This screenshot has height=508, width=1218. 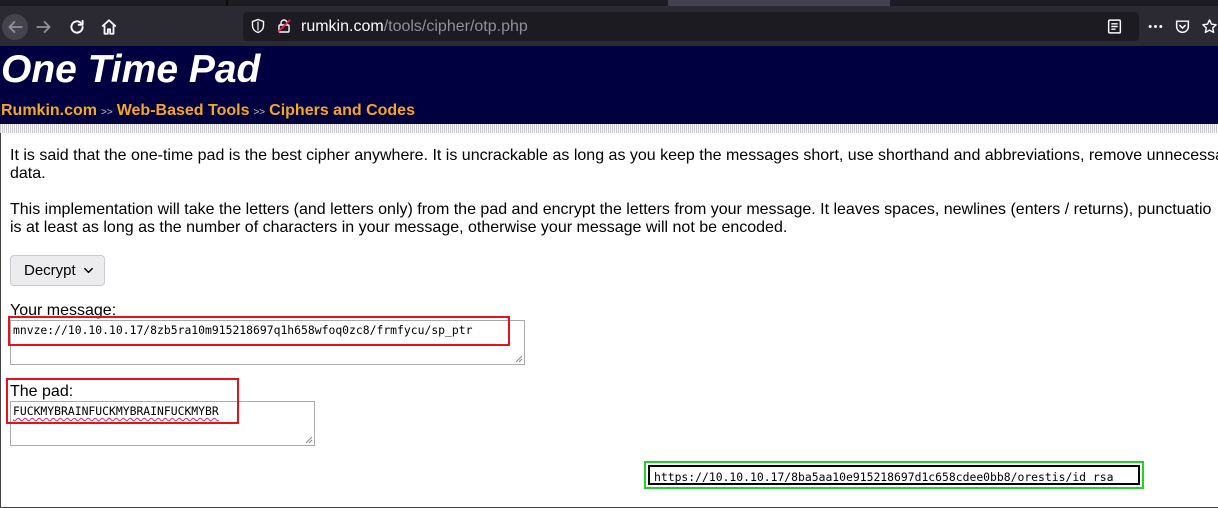 I want to click on bookmark-button, so click(x=1208, y=26).